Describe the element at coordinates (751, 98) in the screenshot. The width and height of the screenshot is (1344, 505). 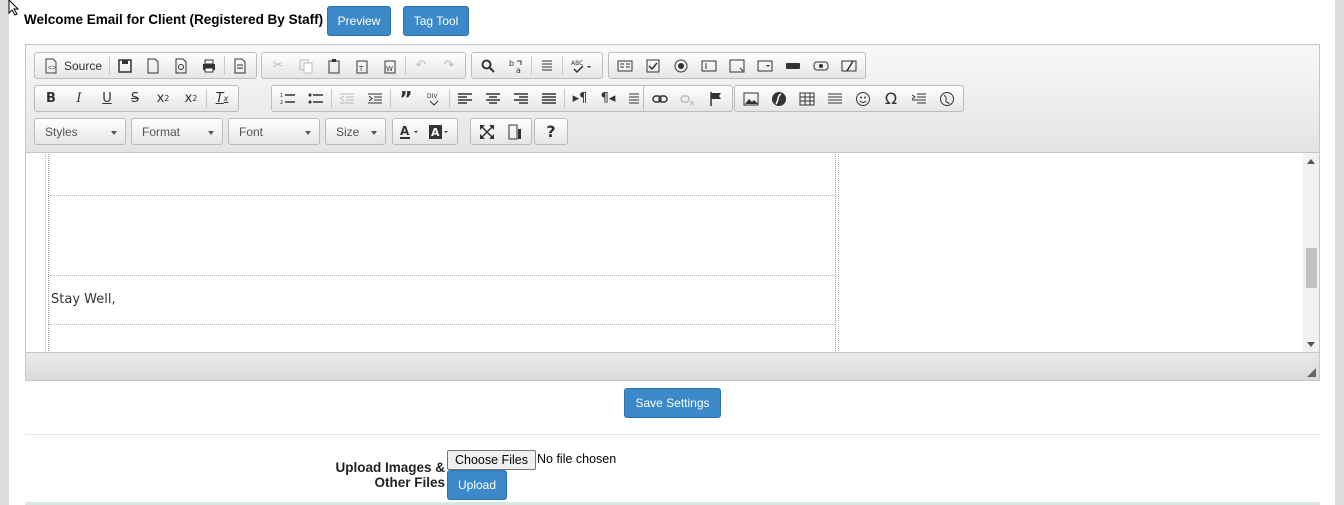
I see `image-icon` at that location.